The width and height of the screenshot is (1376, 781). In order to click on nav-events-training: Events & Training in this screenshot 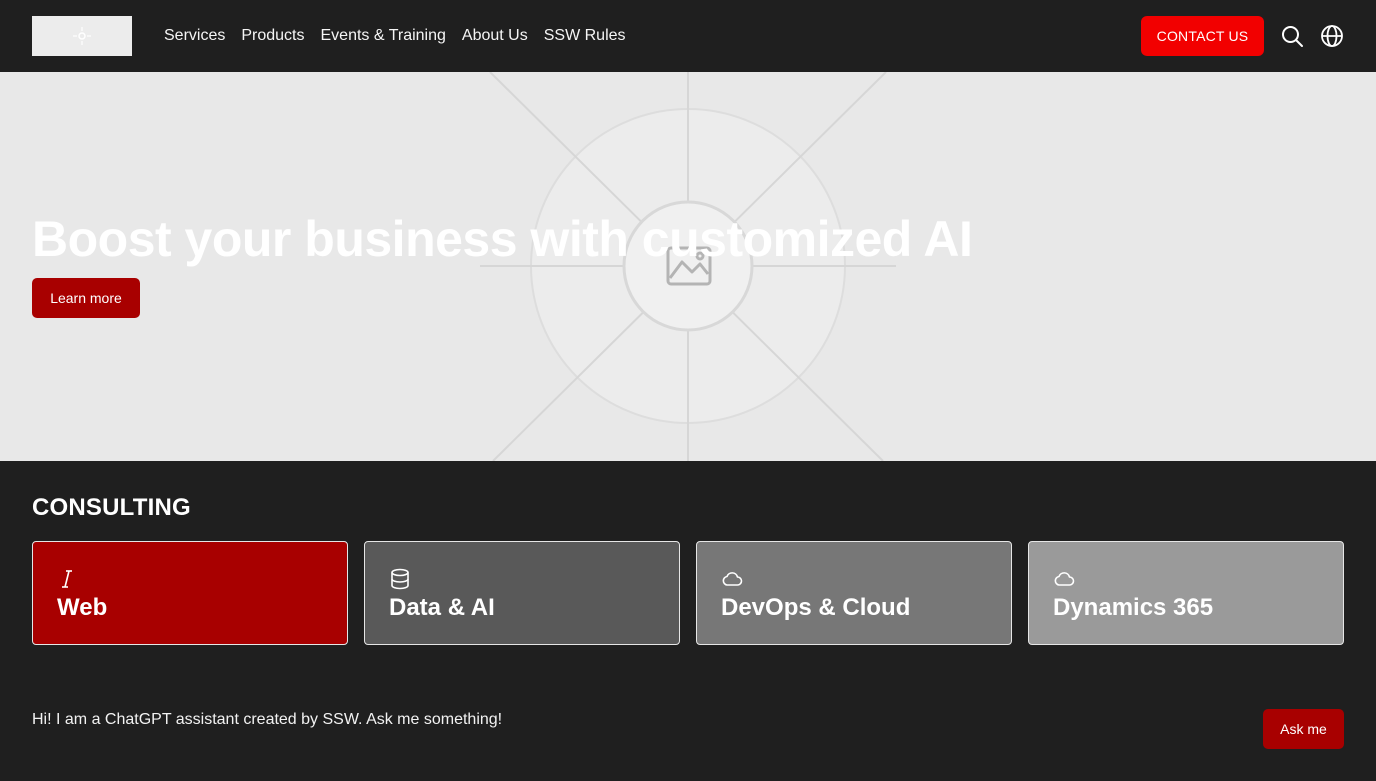, I will do `click(383, 36)`.